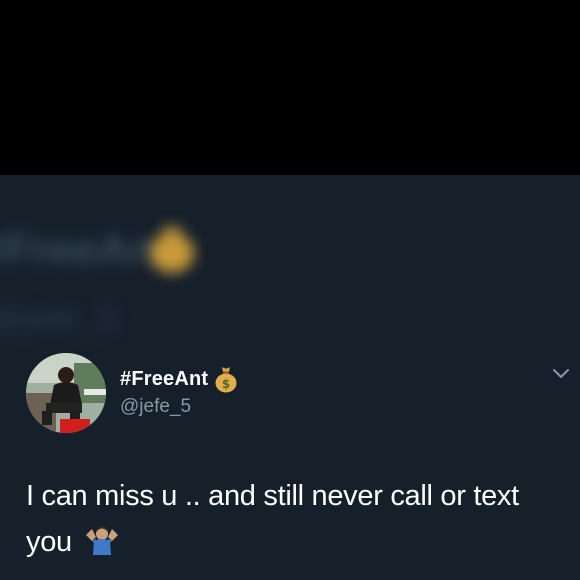 This screenshot has height=580, width=580. I want to click on user-handle: @jefe_5, so click(155, 407).